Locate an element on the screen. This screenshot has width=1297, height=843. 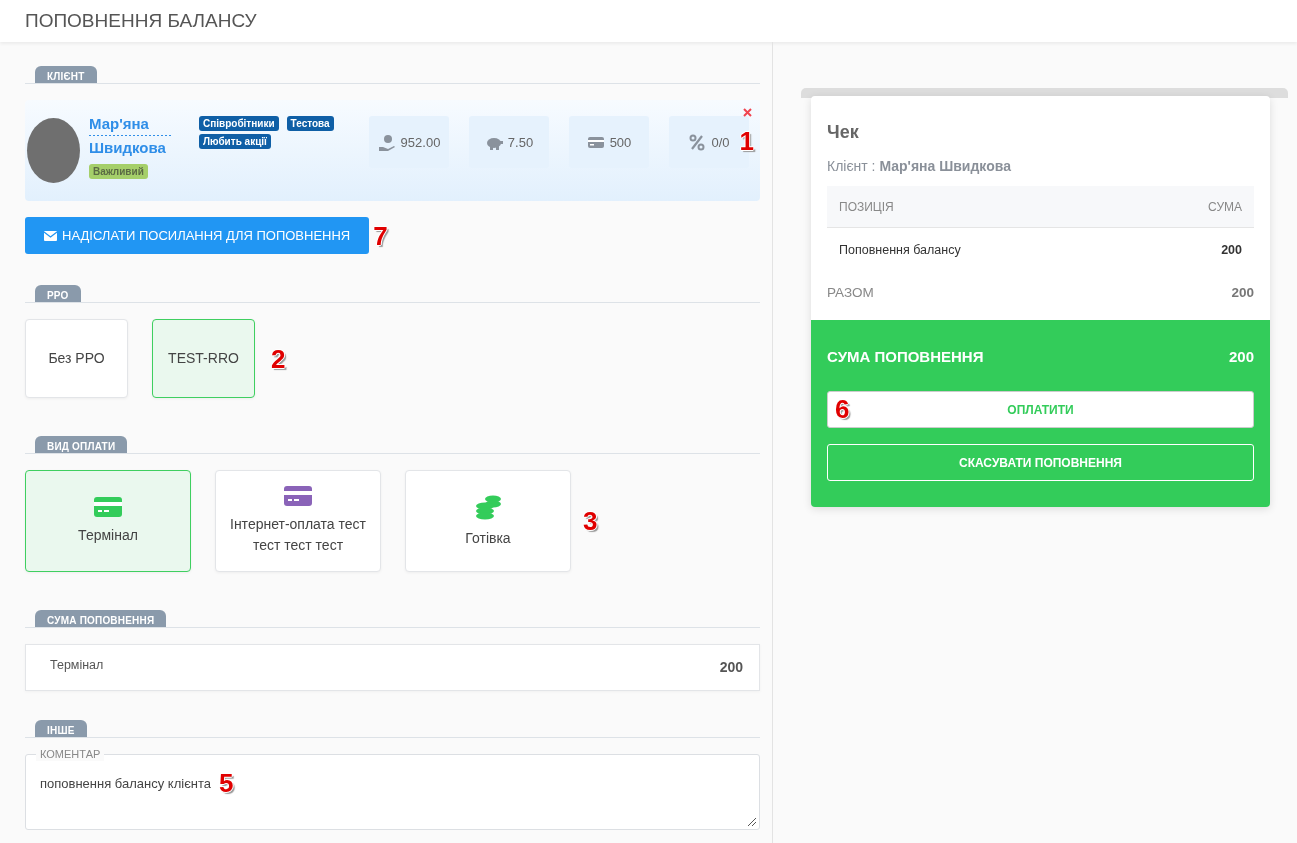
client-tag: Любить акції is located at coordinates (235, 141).